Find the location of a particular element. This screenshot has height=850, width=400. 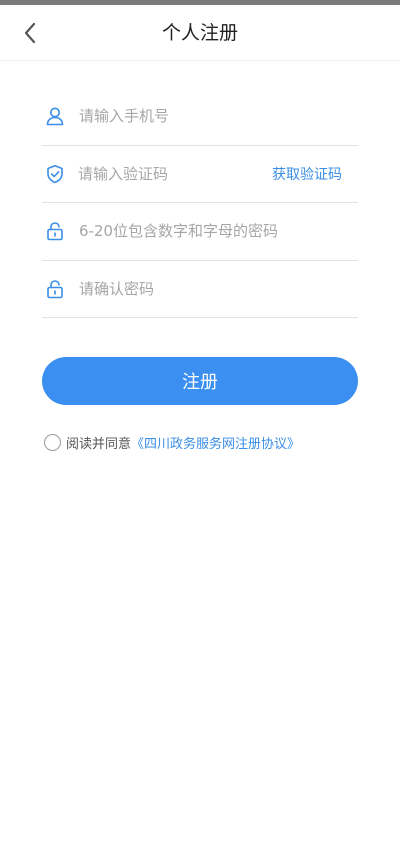

register-button: 注册 is located at coordinates (200, 381).